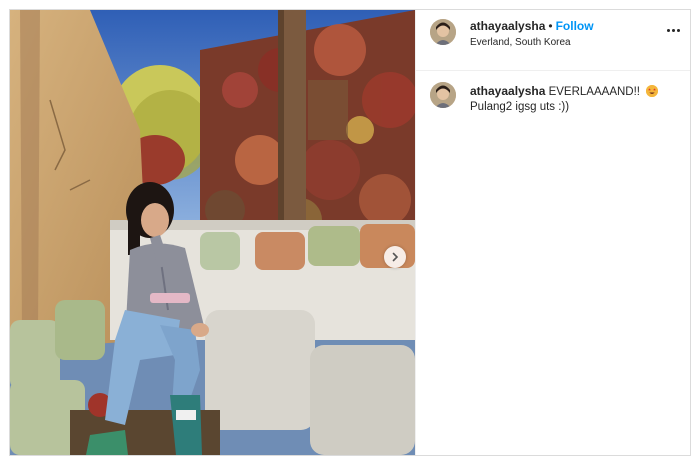  I want to click on location-link: Everland, South Korea, so click(520, 42).